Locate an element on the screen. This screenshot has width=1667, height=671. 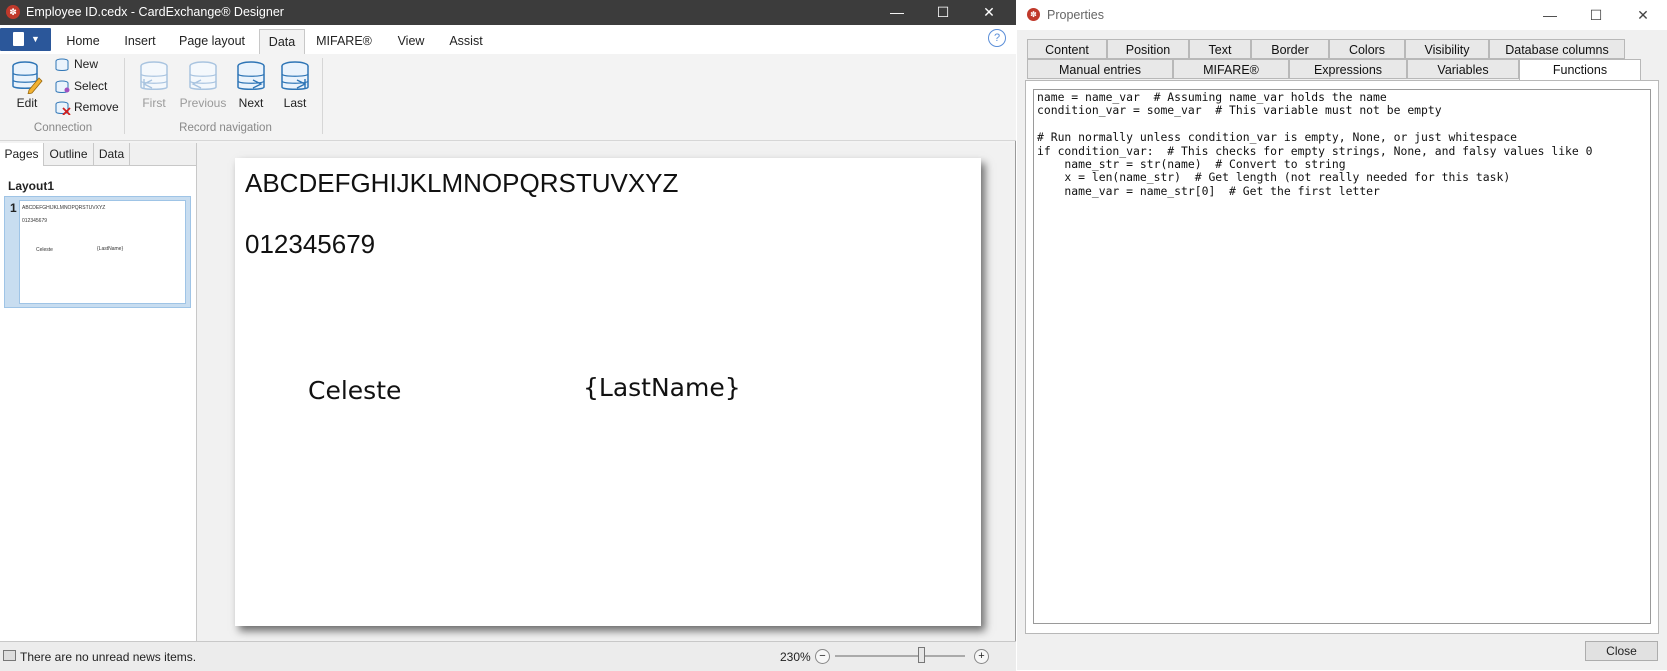
zoom-slider is located at coordinates (900, 656).